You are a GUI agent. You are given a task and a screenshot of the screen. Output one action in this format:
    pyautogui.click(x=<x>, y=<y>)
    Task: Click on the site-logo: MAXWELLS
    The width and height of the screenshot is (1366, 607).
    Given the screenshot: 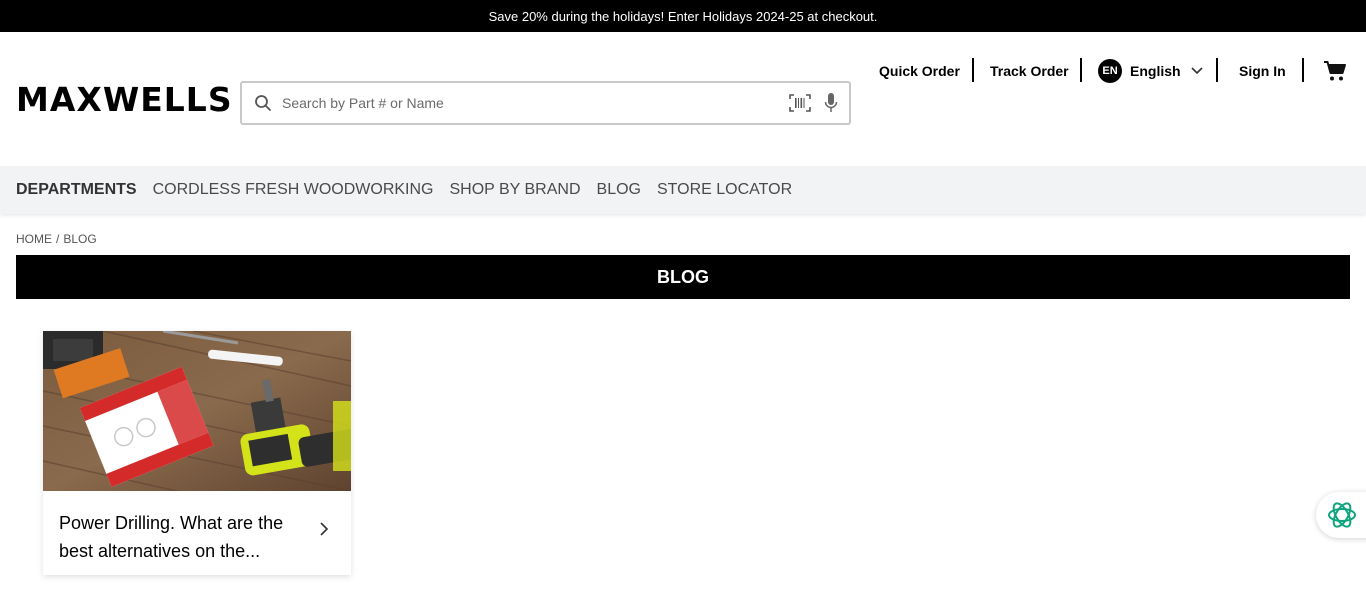 What is the action you would take?
    pyautogui.click(x=124, y=99)
    